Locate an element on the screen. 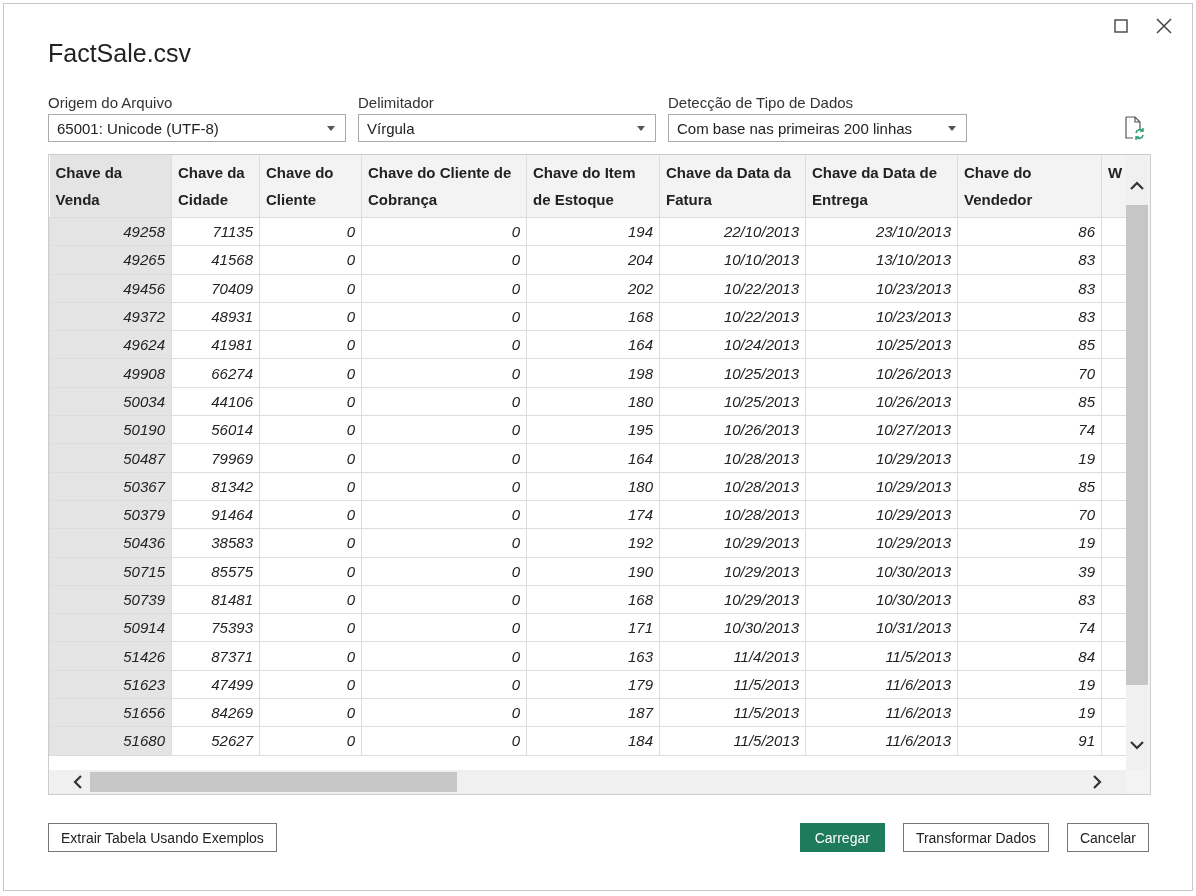 The height and width of the screenshot is (896, 1196). chevron-up-icon is located at coordinates (1137, 185).